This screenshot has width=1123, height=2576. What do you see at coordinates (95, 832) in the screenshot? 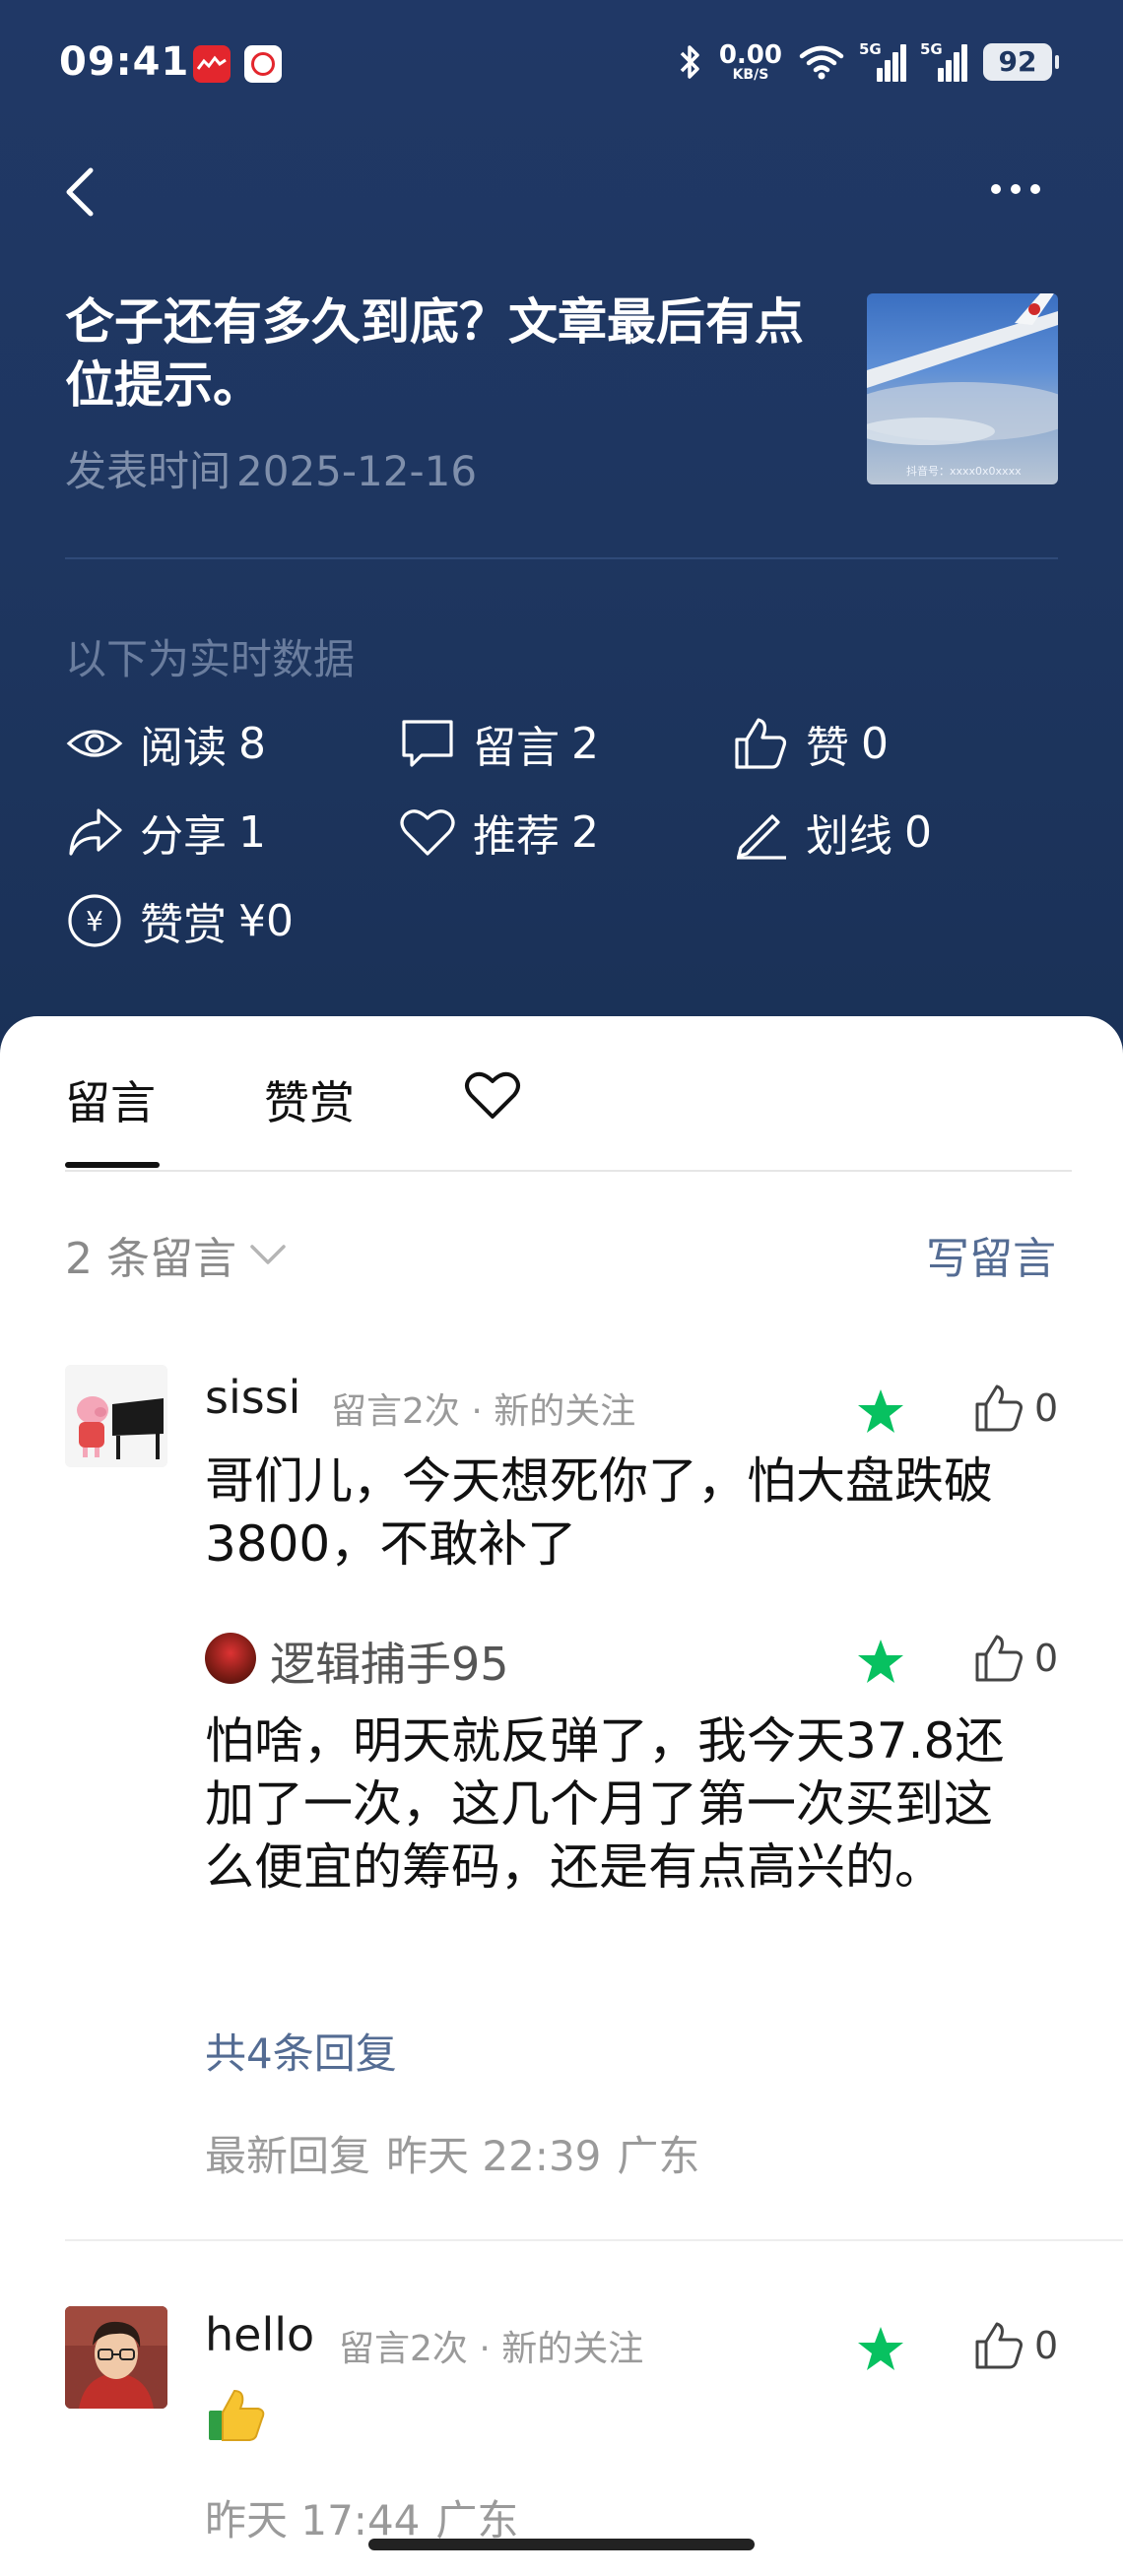
I see `share-icon` at bounding box center [95, 832].